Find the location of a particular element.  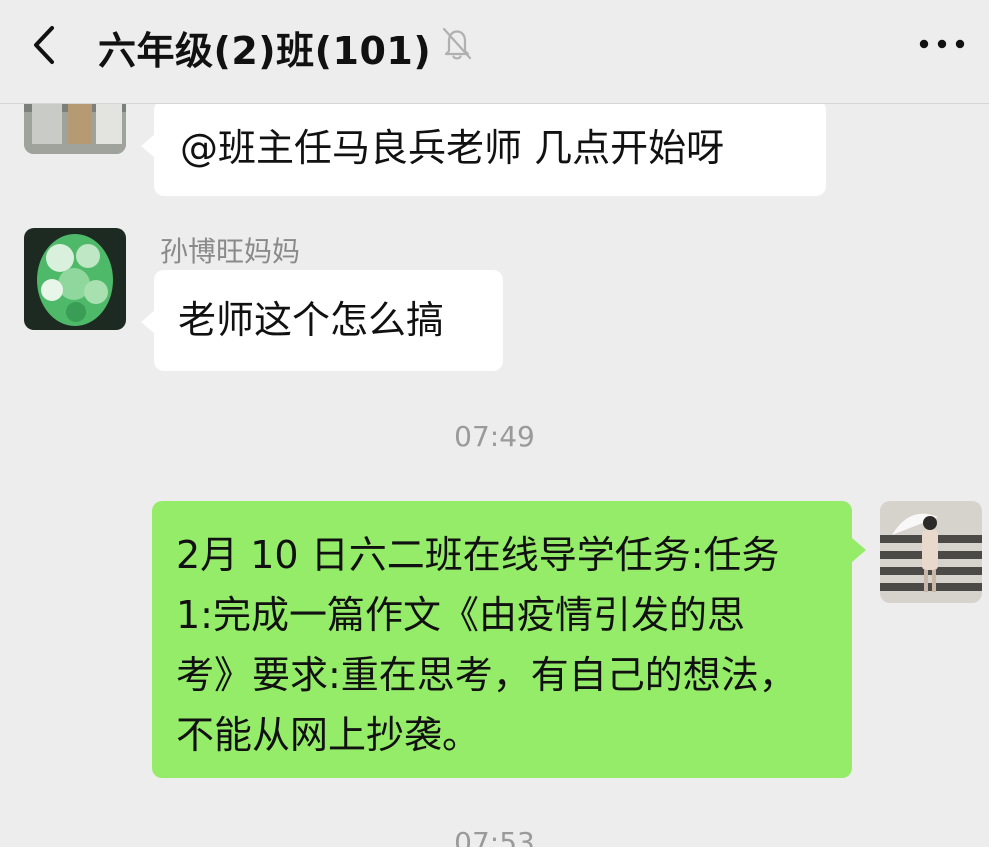

chevron-left-icon is located at coordinates (46, 45).